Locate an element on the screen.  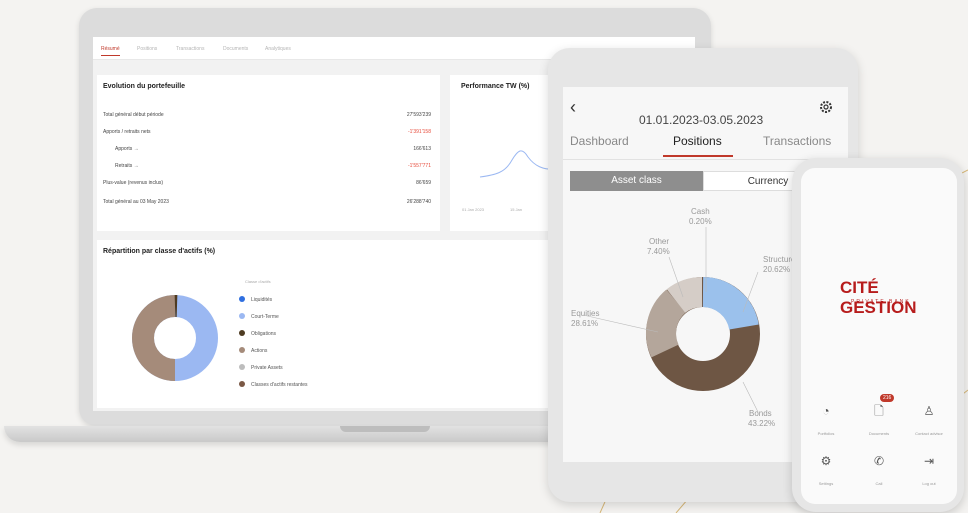
nav-label: Portfolios is located at coordinates (826, 433).